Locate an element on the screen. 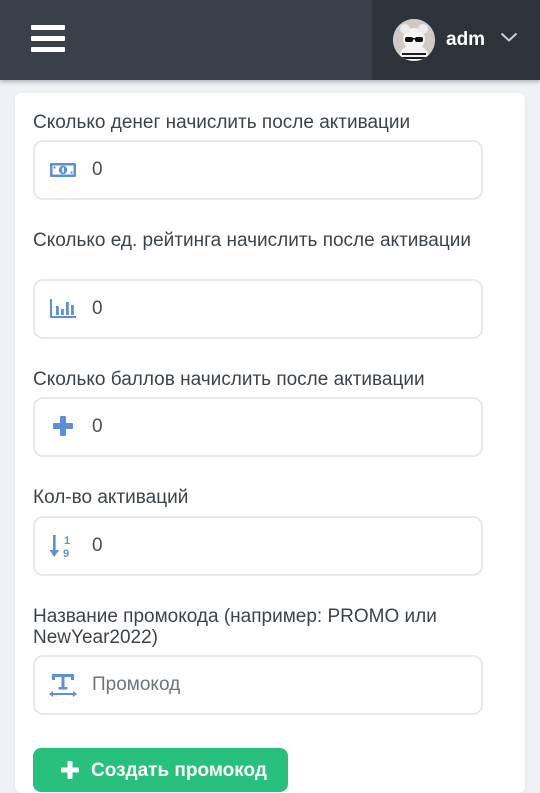 This screenshot has width=540, height=793. points-label: Сколько баллов начислить после активации is located at coordinates (229, 379).